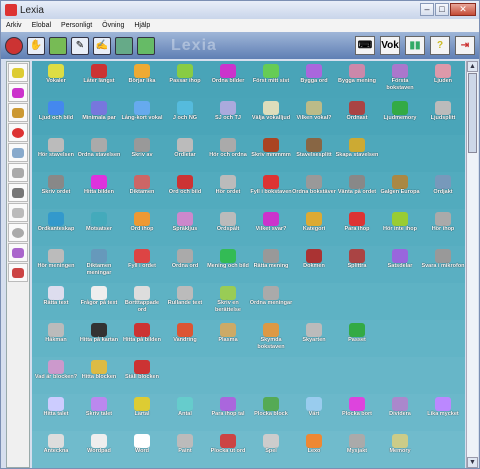 This screenshot has width=480, height=469. What do you see at coordinates (271, 407) in the screenshot?
I see `exercise-tile: Plocka block` at bounding box center [271, 407].